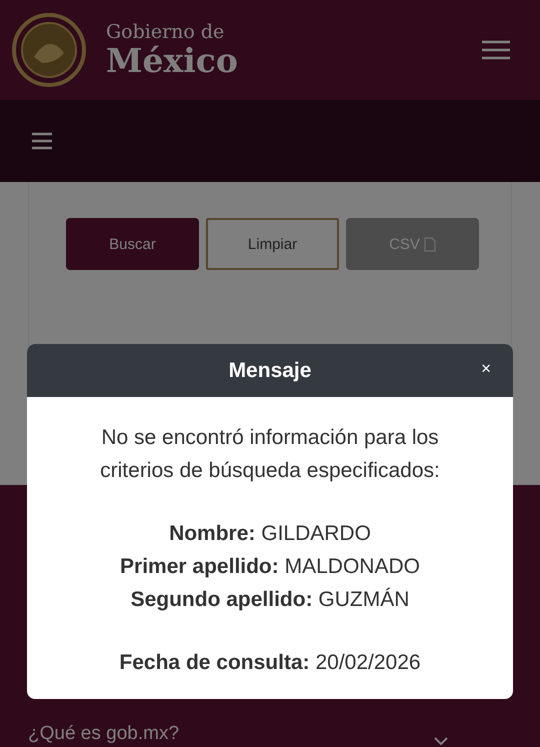 The width and height of the screenshot is (540, 747). Describe the element at coordinates (441, 741) in the screenshot. I see `chevron-icon` at that location.